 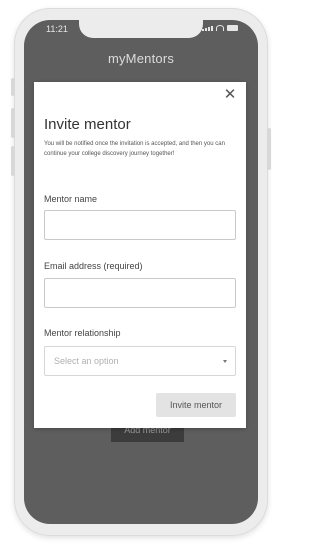 What do you see at coordinates (140, 293) in the screenshot?
I see `email-input` at bounding box center [140, 293].